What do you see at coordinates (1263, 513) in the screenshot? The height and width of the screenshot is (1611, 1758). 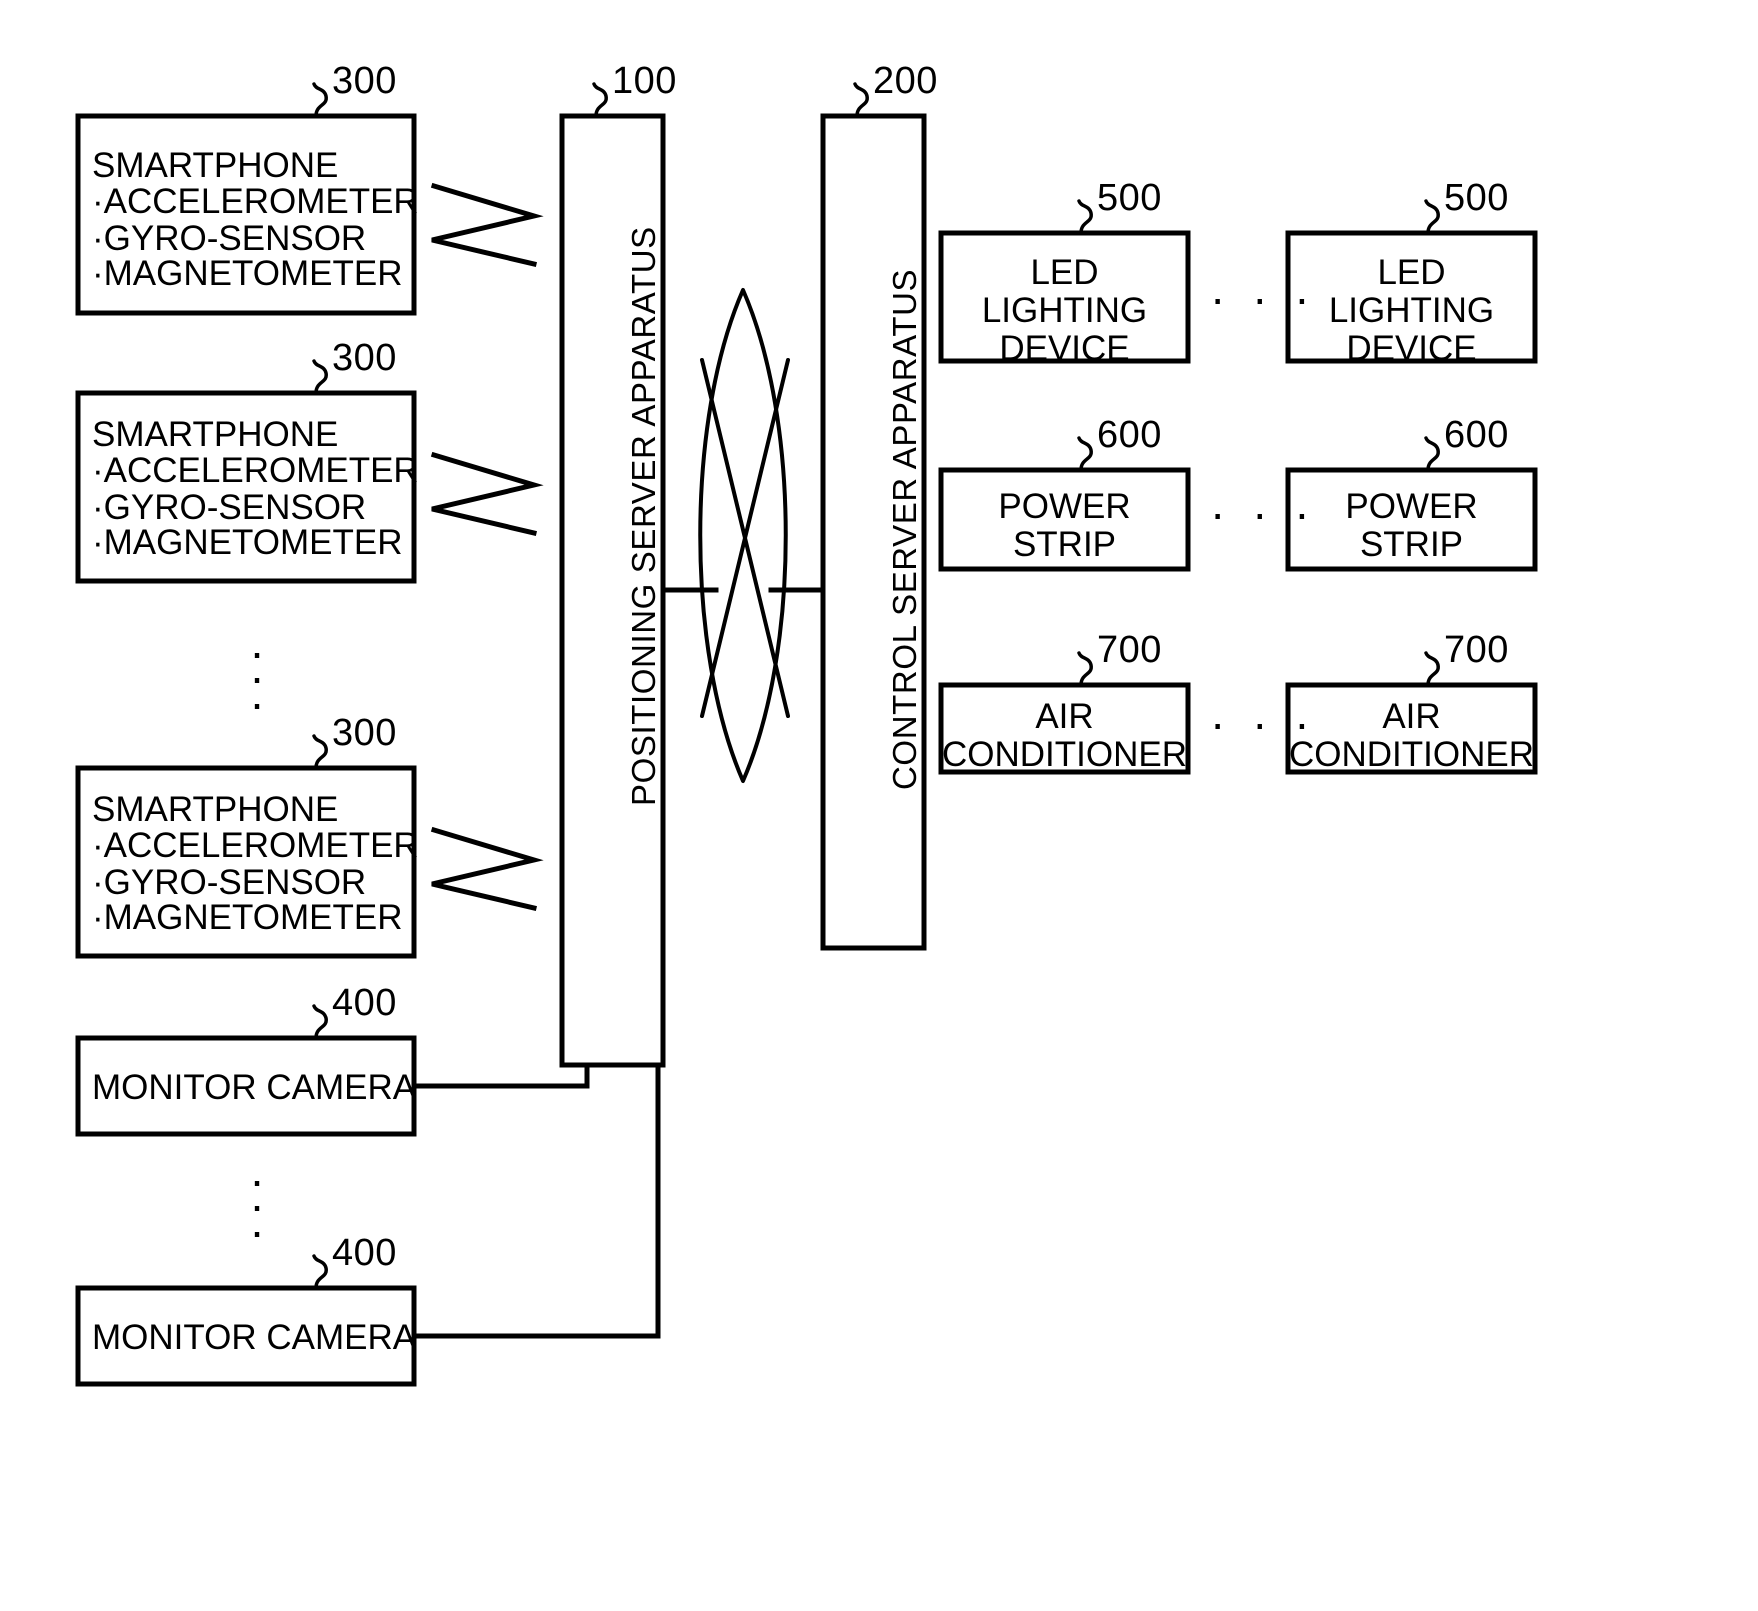 I see `horizontal-ellipsis-power: · · ·` at bounding box center [1263, 513].